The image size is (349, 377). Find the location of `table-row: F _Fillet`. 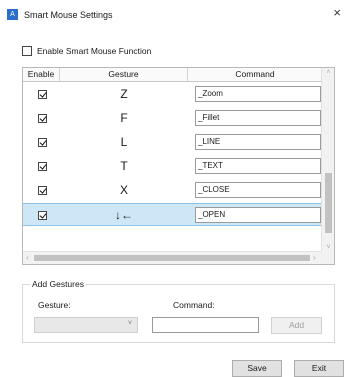

table-row: F _Fillet is located at coordinates (172, 118).